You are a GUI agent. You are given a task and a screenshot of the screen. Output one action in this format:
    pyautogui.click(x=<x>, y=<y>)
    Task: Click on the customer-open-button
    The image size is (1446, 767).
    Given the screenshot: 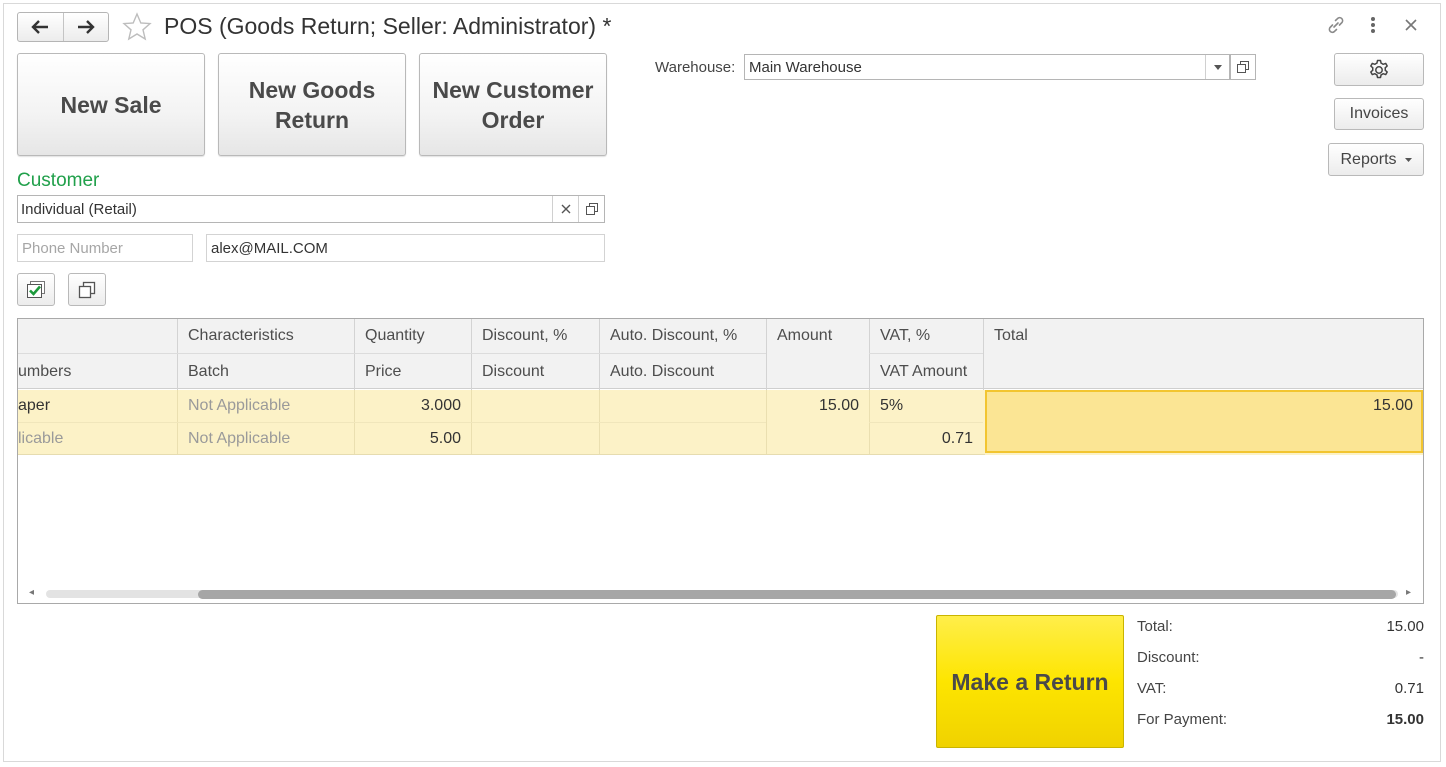 What is the action you would take?
    pyautogui.click(x=591, y=209)
    